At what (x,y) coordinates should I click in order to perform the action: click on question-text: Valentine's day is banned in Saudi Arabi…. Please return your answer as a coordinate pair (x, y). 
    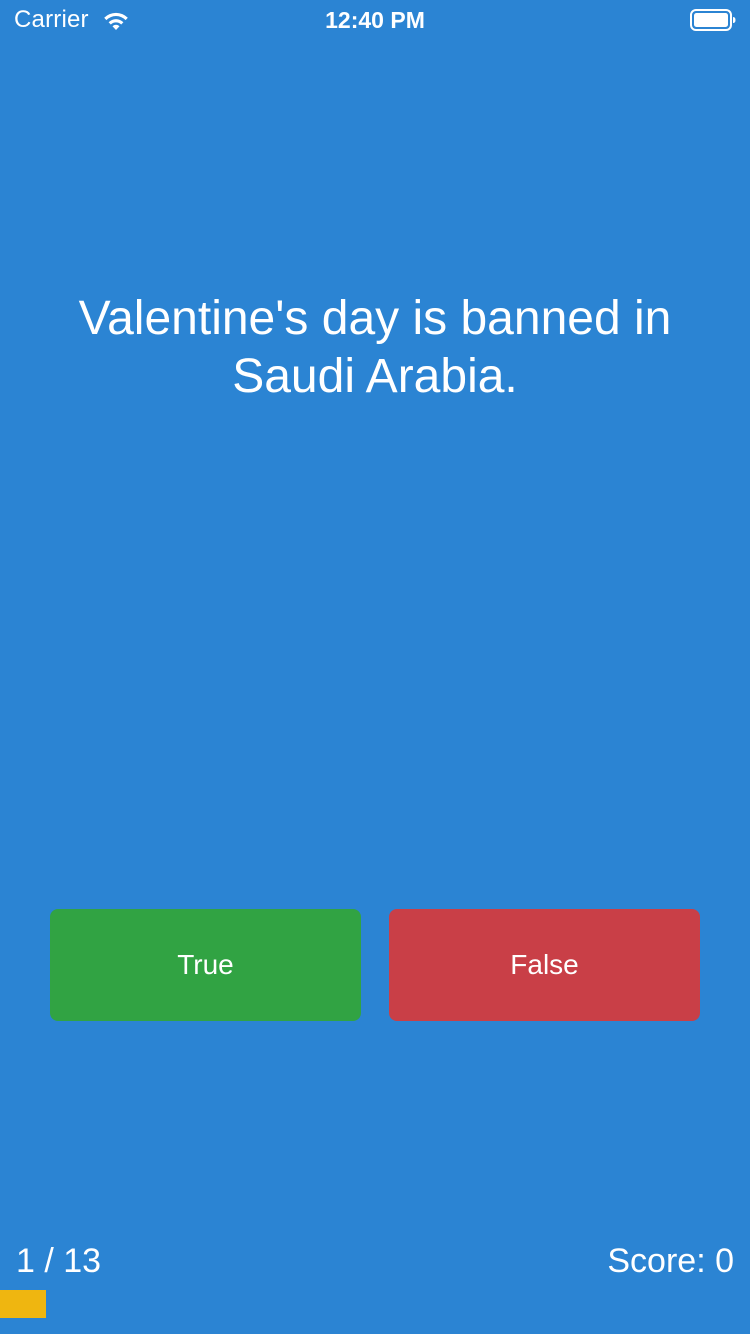
    Looking at the image, I should click on (375, 347).